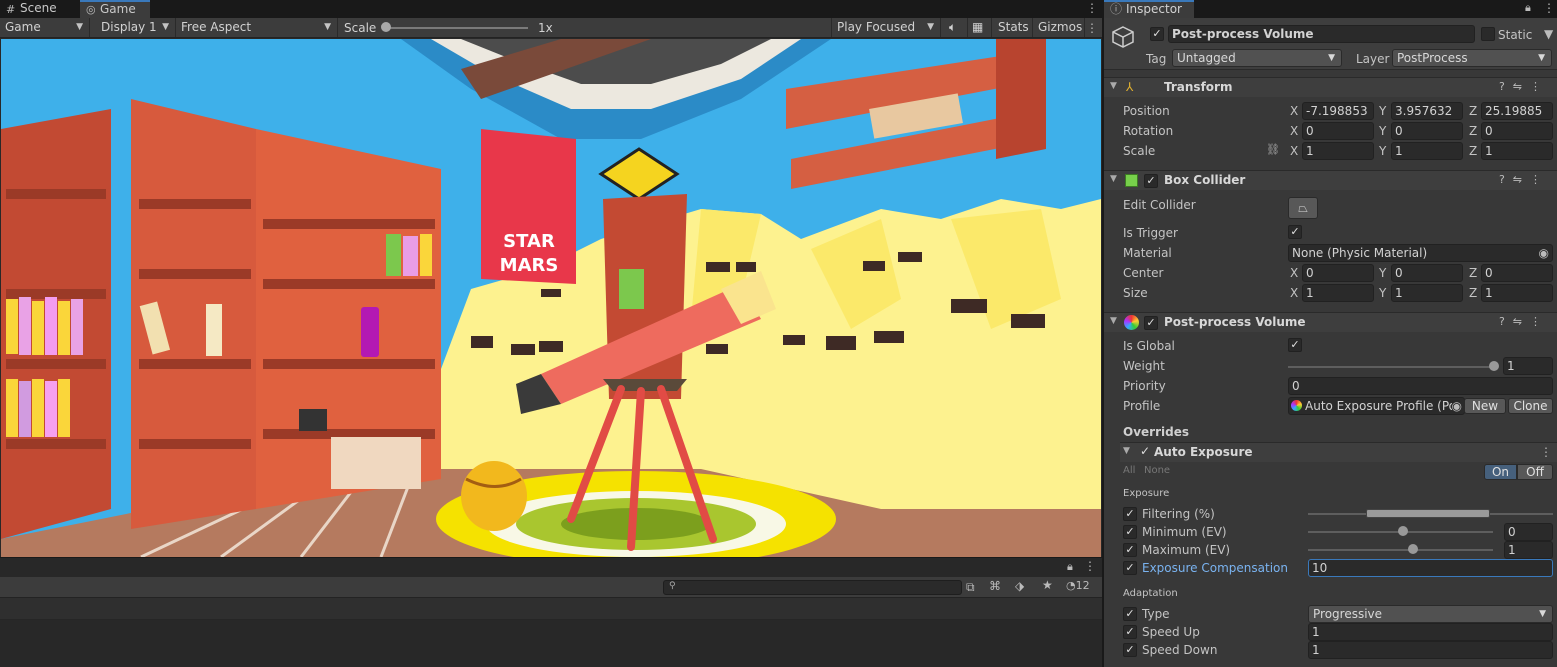  What do you see at coordinates (1430, 632) in the screenshot?
I see `speed-up-field: 1` at bounding box center [1430, 632].